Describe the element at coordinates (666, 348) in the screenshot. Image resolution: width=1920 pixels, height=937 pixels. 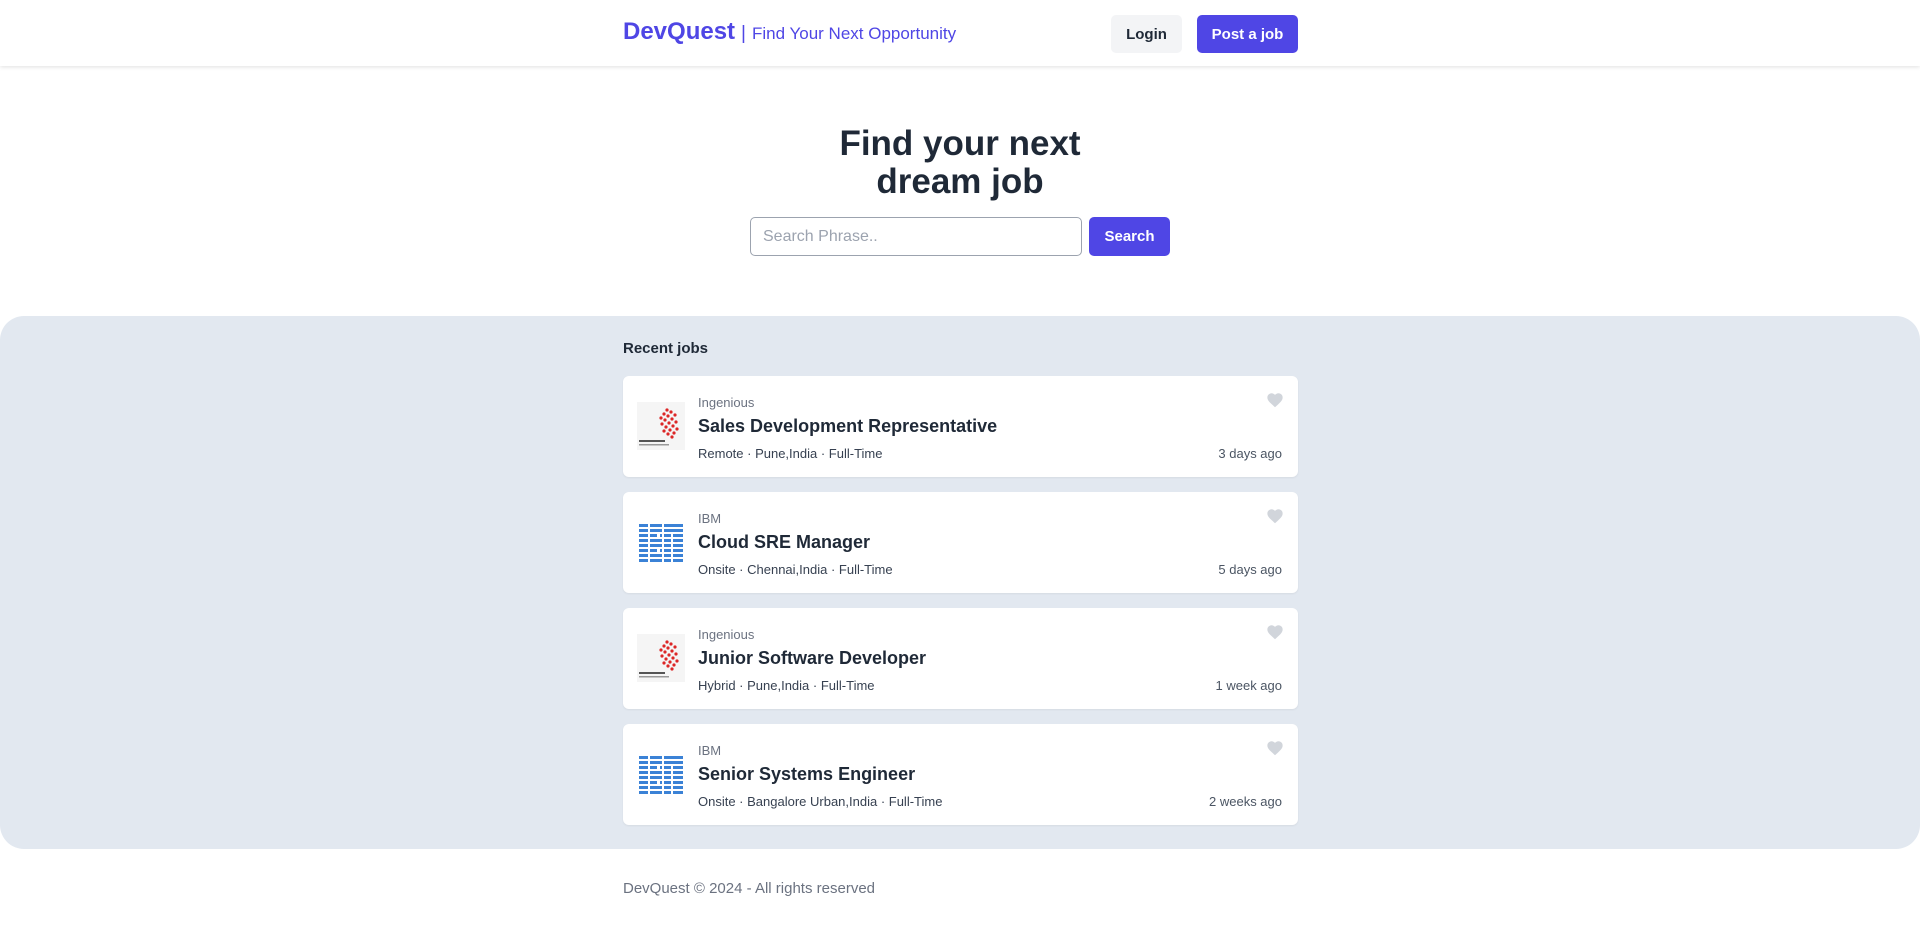
I see `section-title: Recent jobs` at that location.